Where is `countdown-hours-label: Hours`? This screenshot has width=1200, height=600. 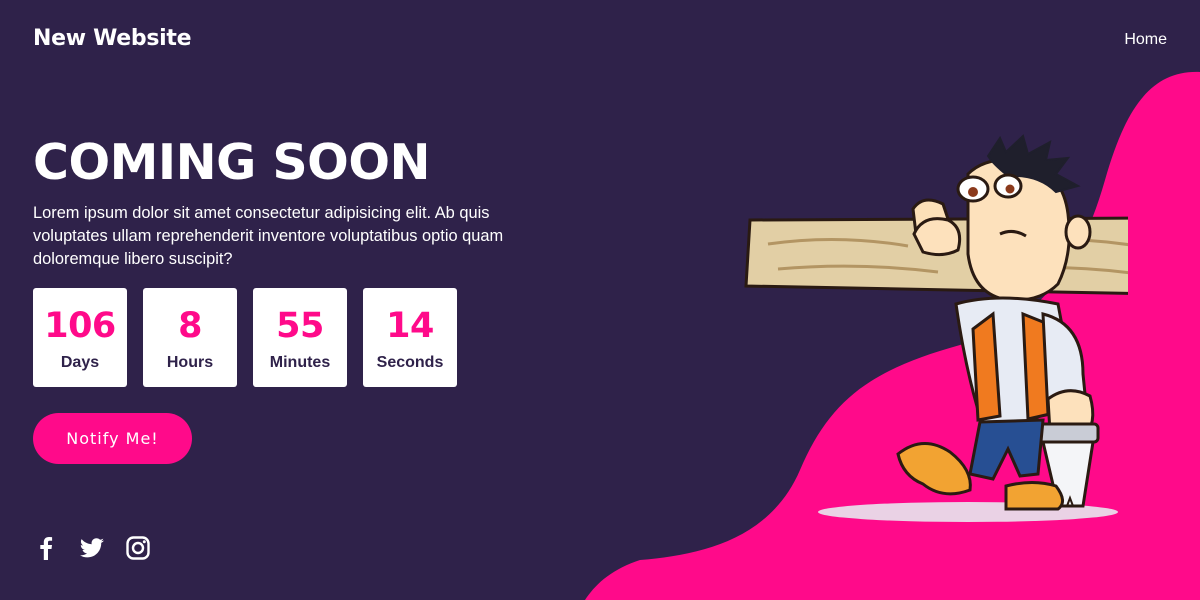
countdown-hours-label: Hours is located at coordinates (190, 362).